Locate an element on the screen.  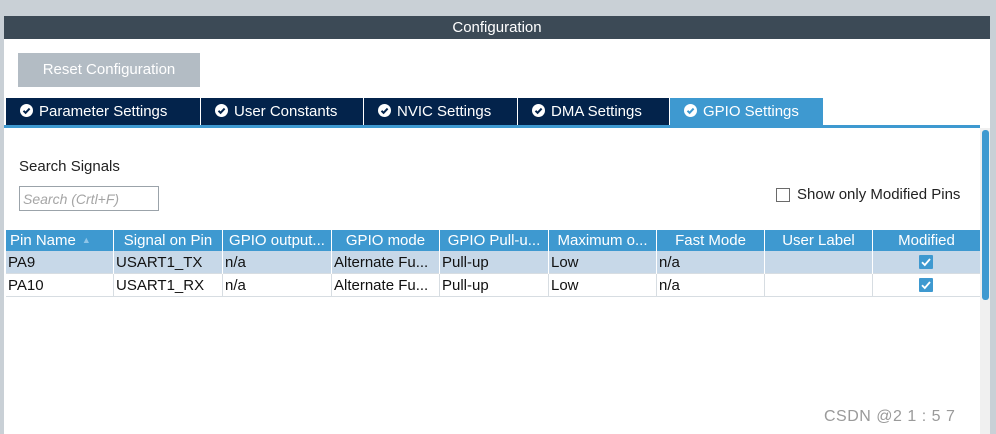
column-header-gpio-mode: GPIO mode is located at coordinates (386, 240).